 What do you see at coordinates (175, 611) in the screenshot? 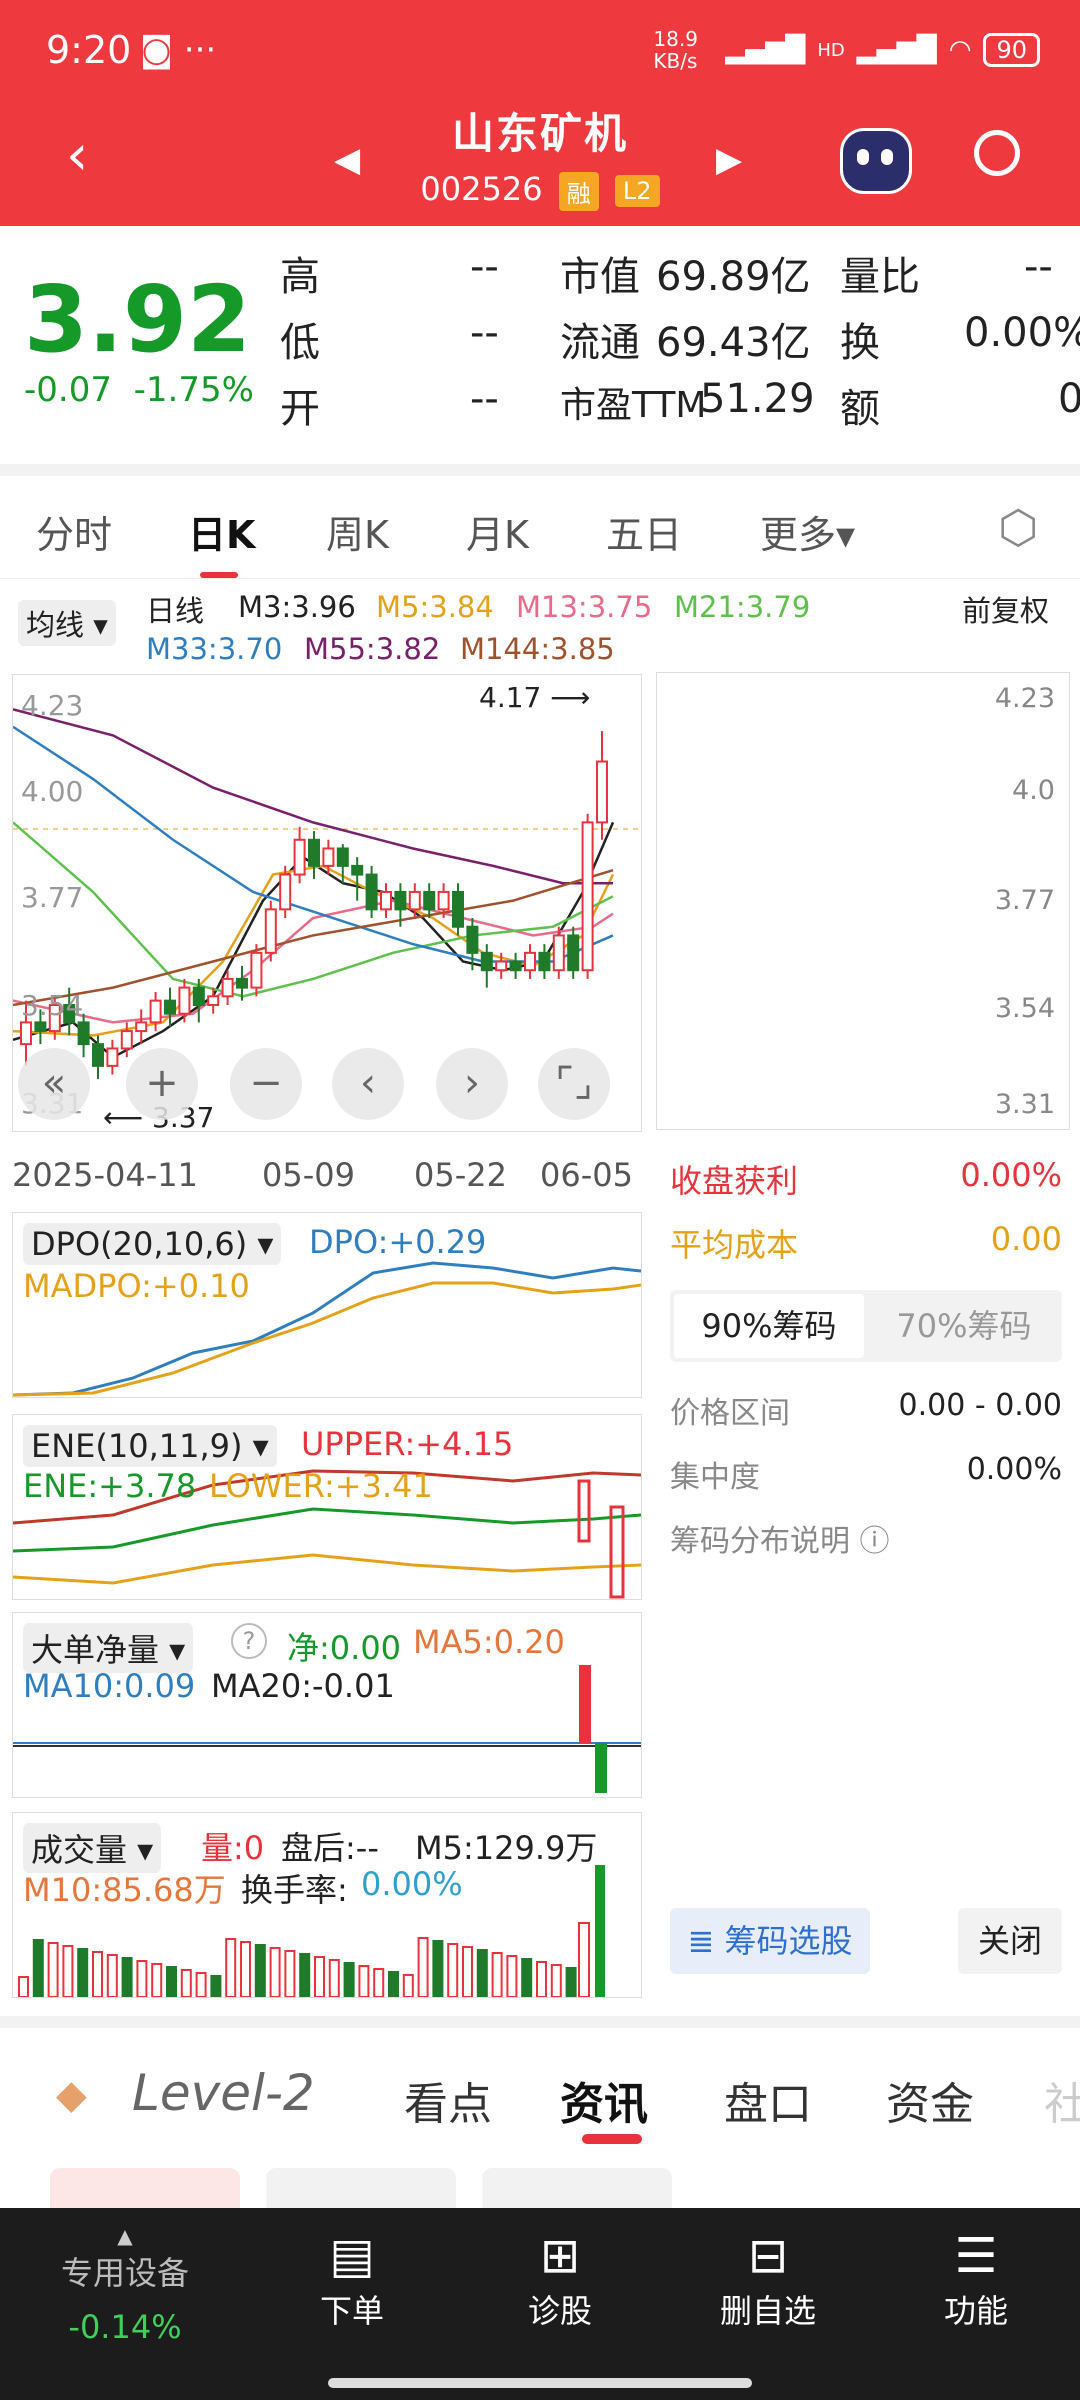
I see `kline-type-label: 日线` at bounding box center [175, 611].